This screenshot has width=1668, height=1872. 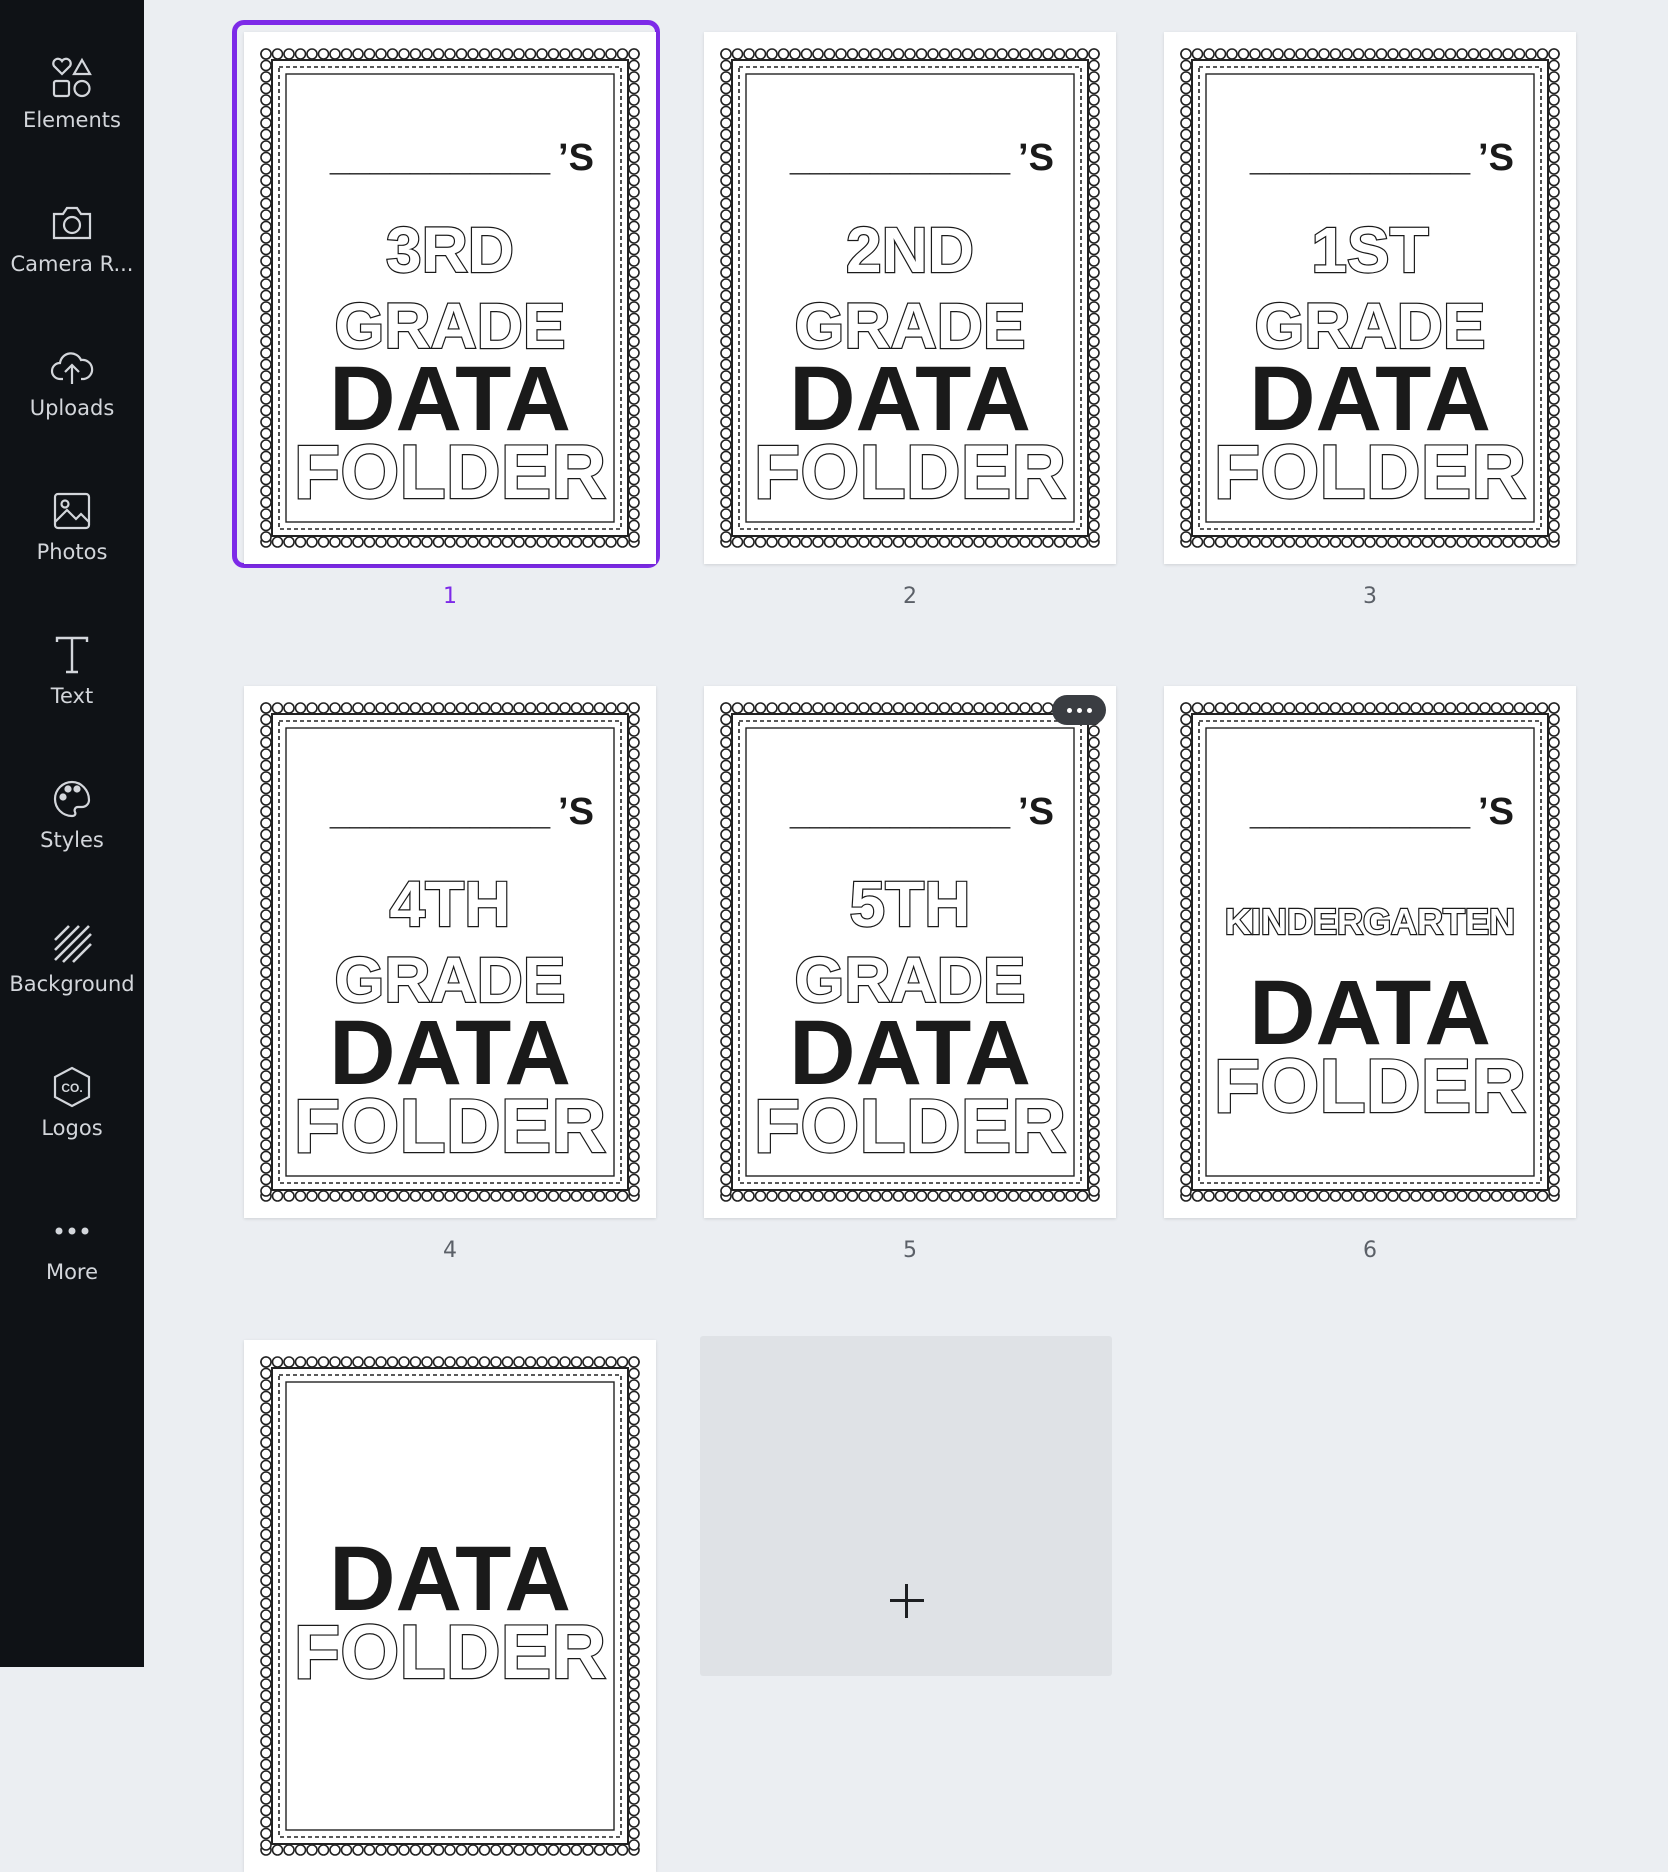 I want to click on text-icon, so click(x=72, y=655).